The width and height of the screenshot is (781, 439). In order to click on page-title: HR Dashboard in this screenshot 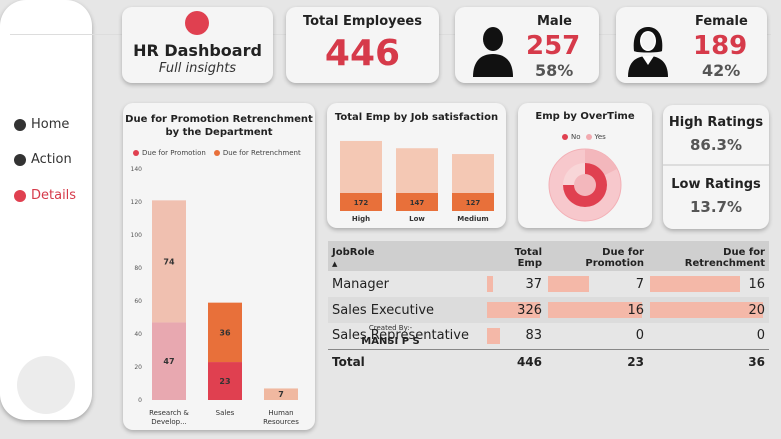, I will do `click(197, 50)`.